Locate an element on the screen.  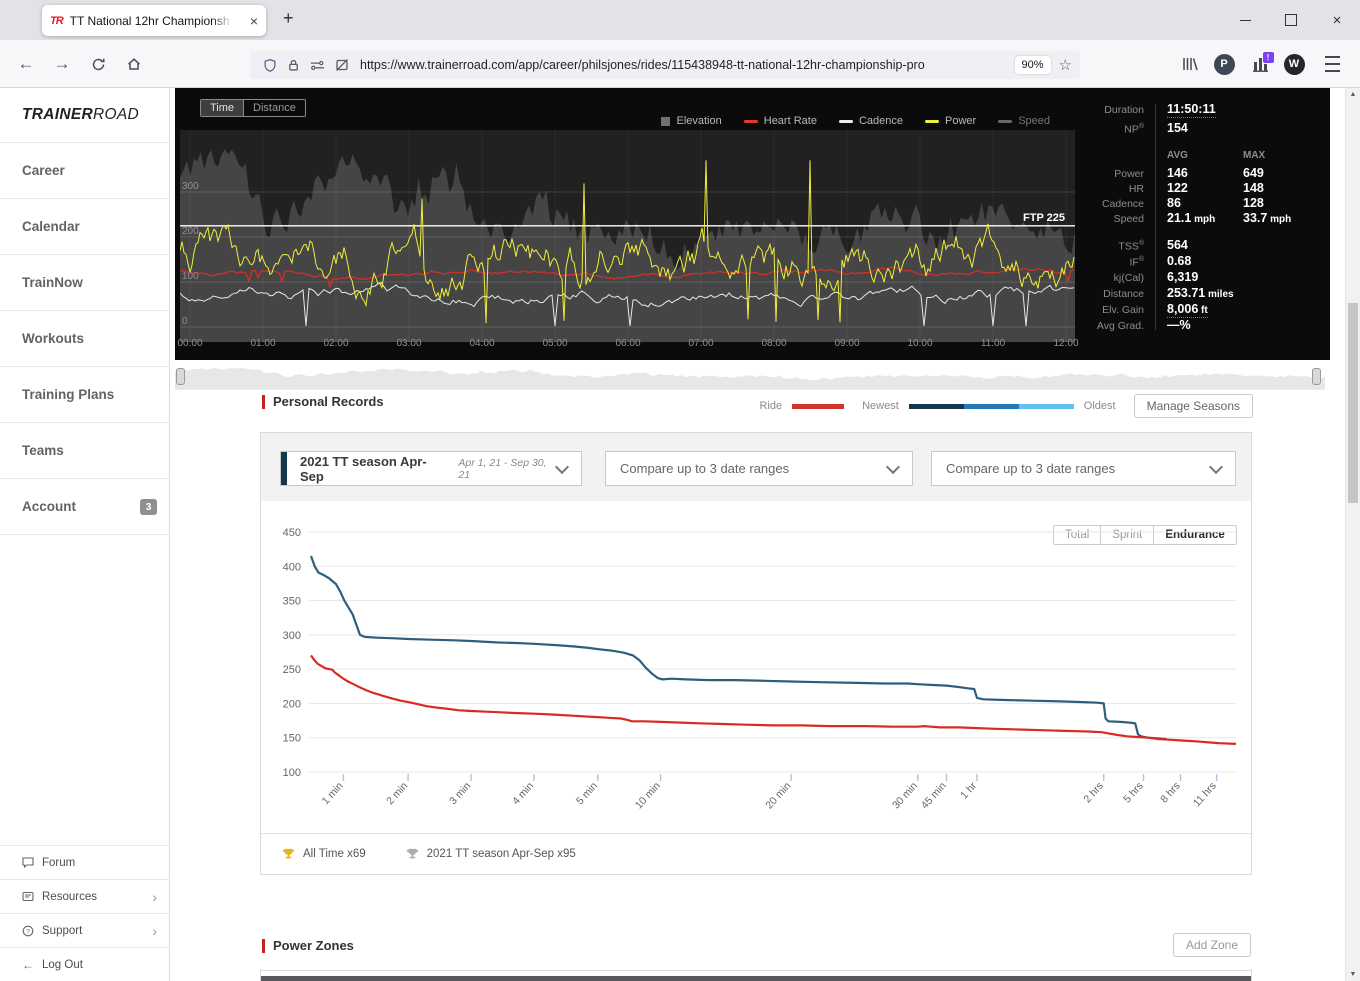
scroll-down-icon: ▼ is located at coordinates (1353, 974).